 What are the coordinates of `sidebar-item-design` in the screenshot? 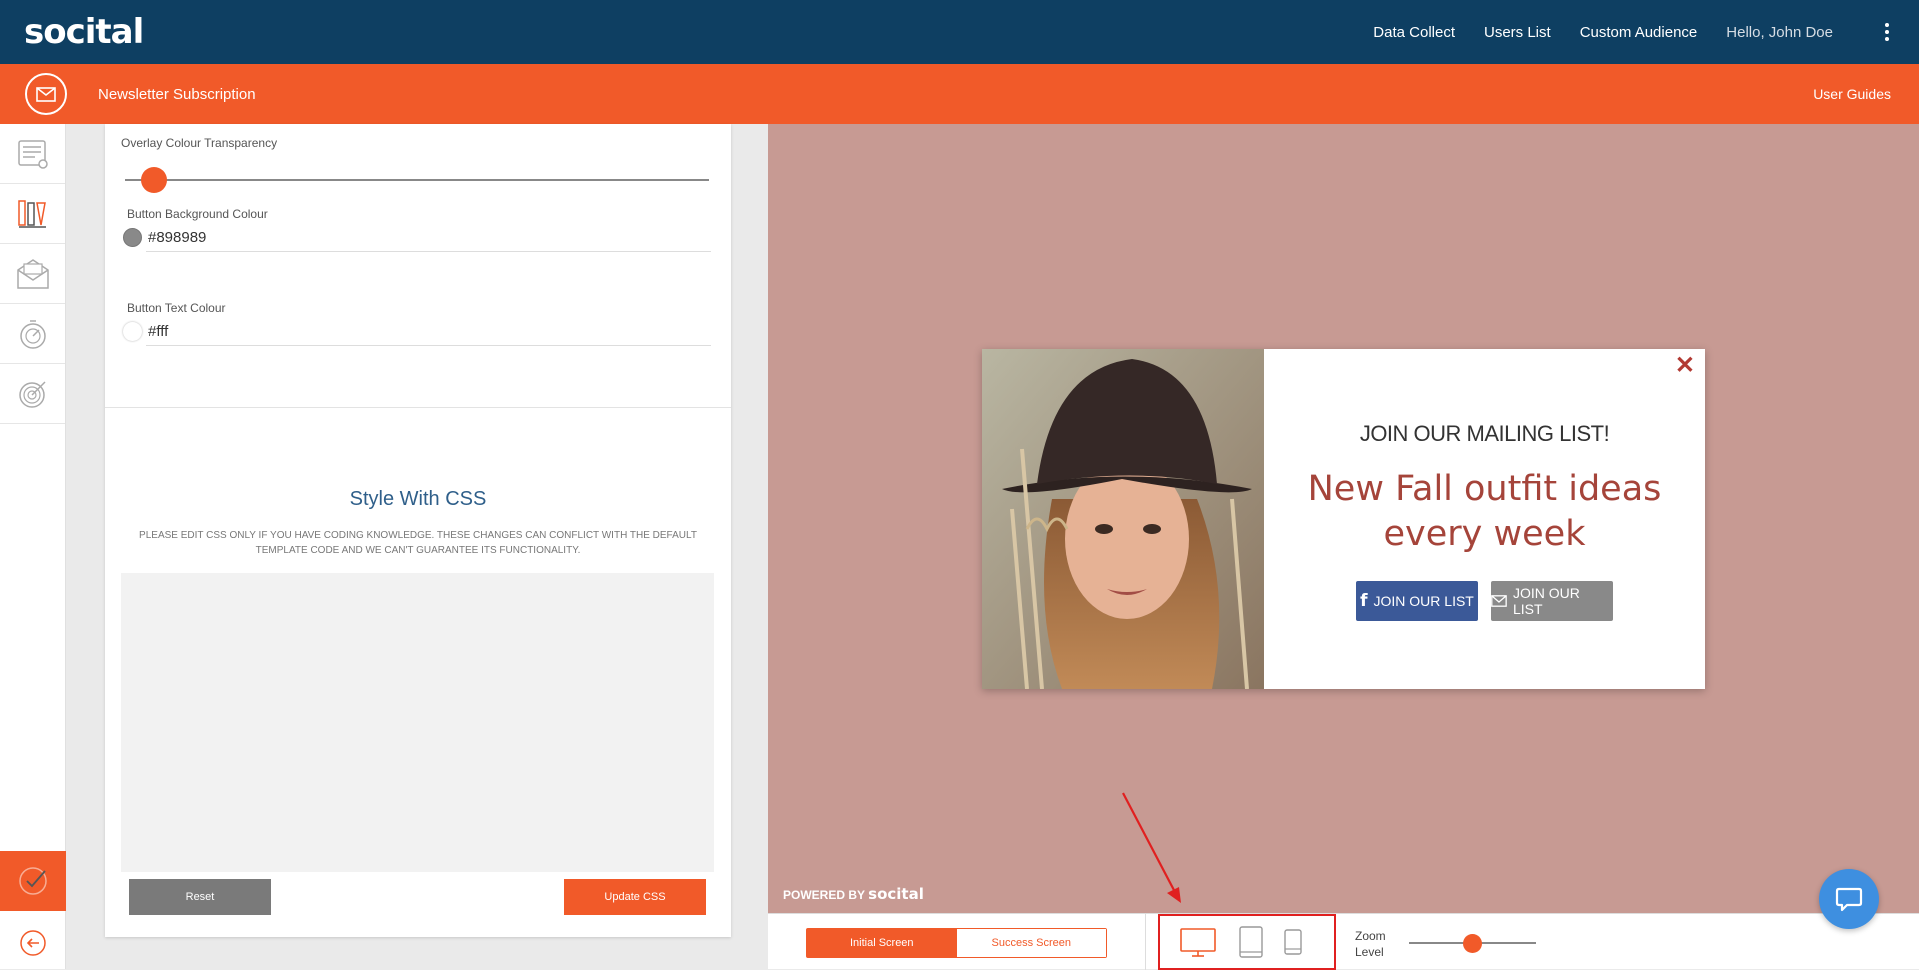 It's located at (32, 214).